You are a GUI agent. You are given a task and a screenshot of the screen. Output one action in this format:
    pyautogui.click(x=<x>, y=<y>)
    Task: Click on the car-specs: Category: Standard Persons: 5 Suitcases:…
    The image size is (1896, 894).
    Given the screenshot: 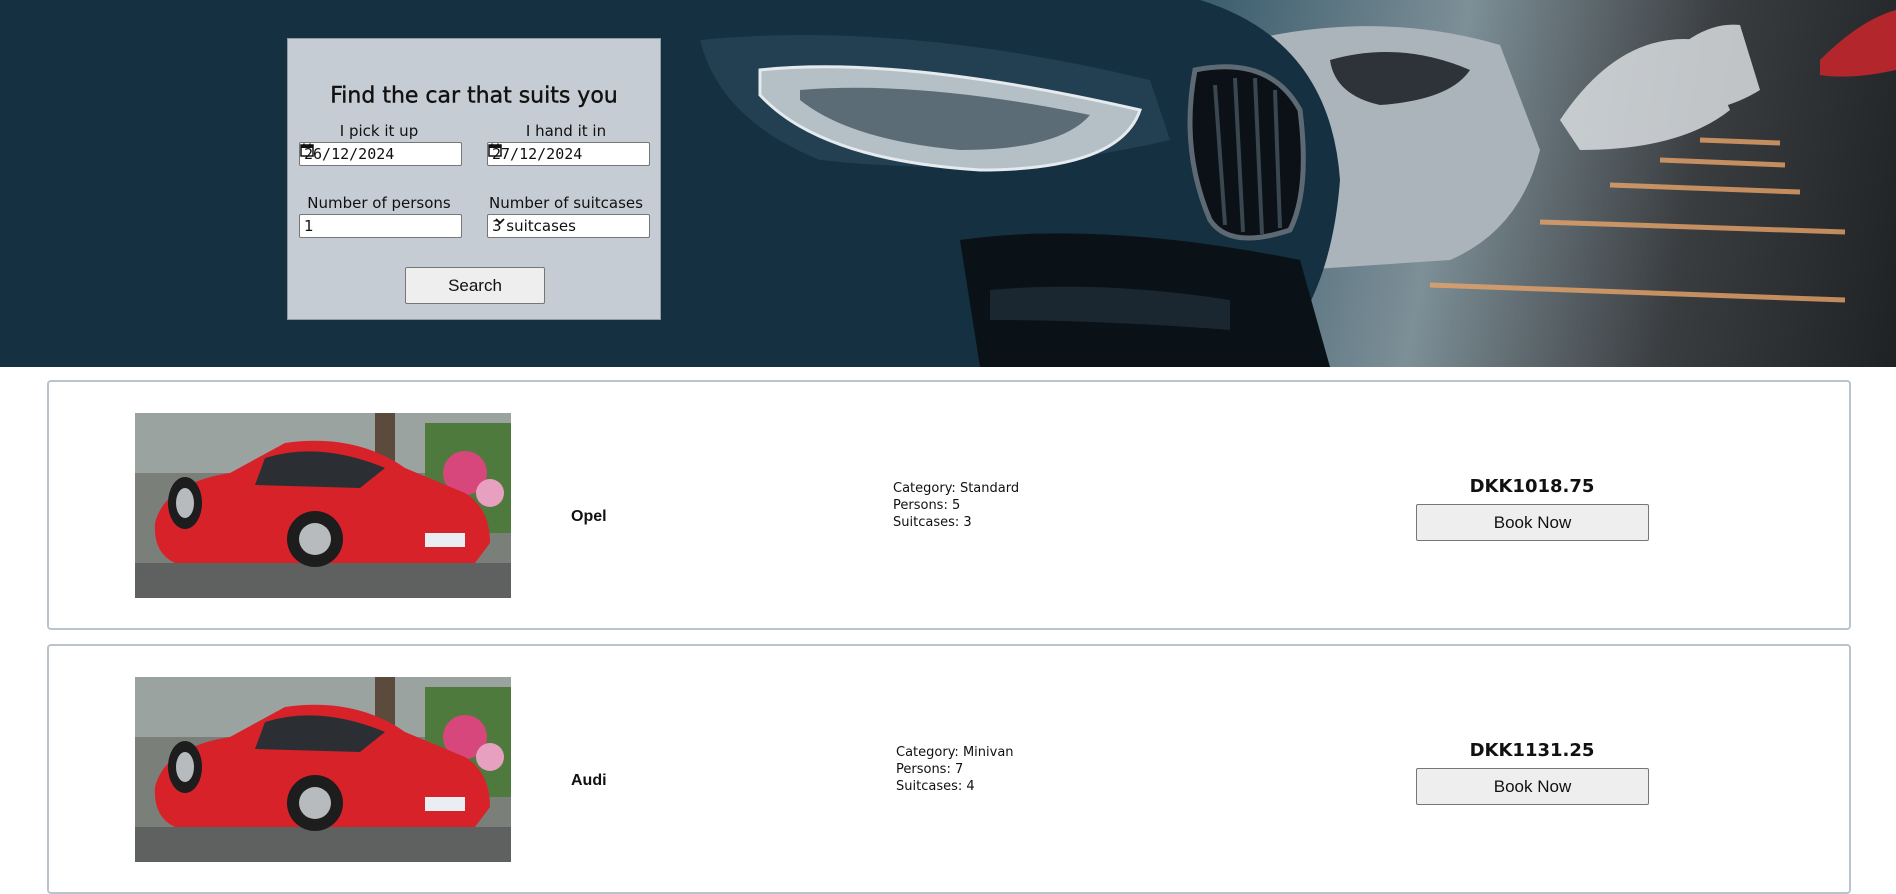 What is the action you would take?
    pyautogui.click(x=956, y=505)
    